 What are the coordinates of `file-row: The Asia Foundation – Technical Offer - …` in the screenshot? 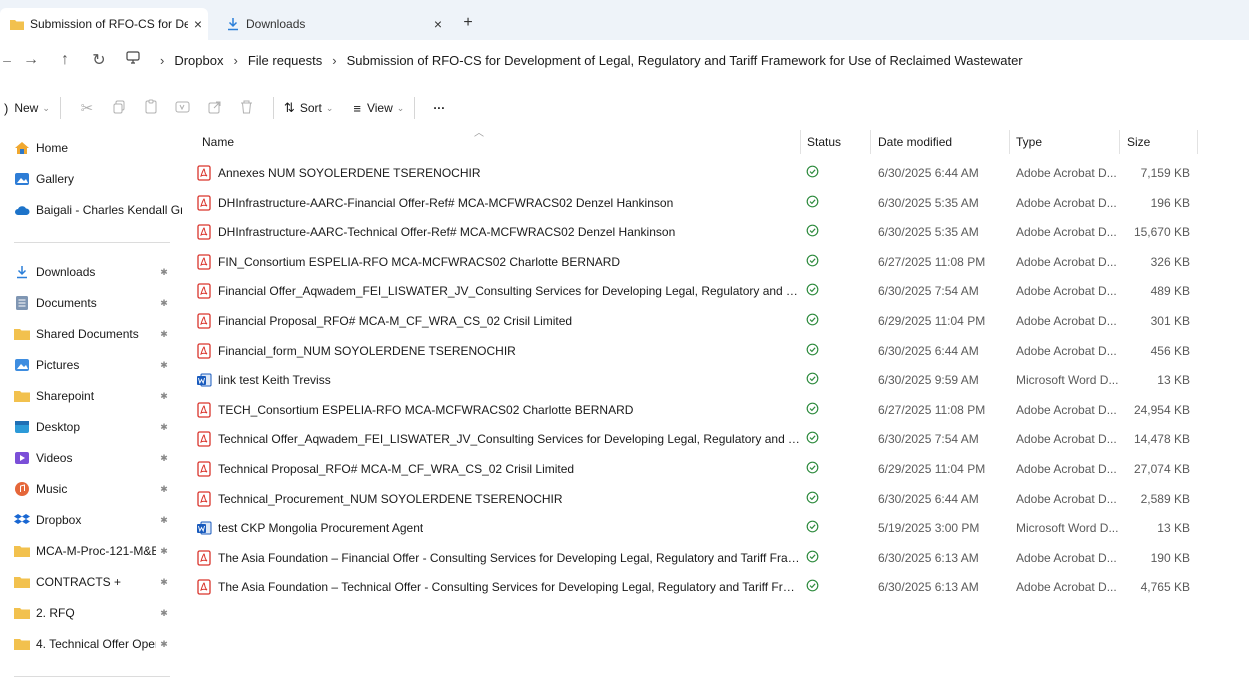 It's located at (690, 587).